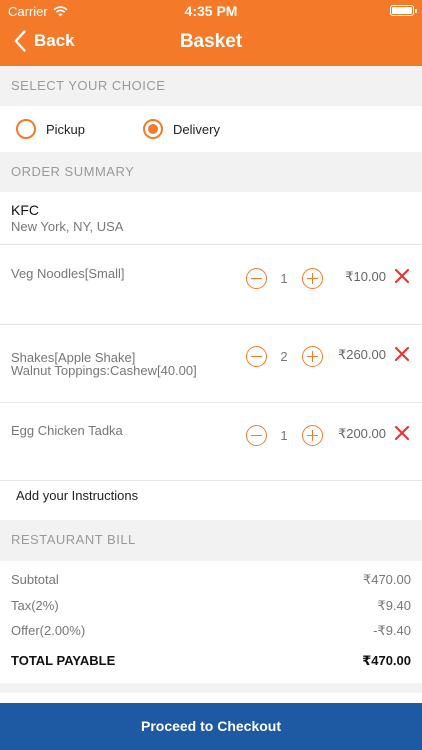  I want to click on choice-row: Pickup Delivery, so click(211, 129).